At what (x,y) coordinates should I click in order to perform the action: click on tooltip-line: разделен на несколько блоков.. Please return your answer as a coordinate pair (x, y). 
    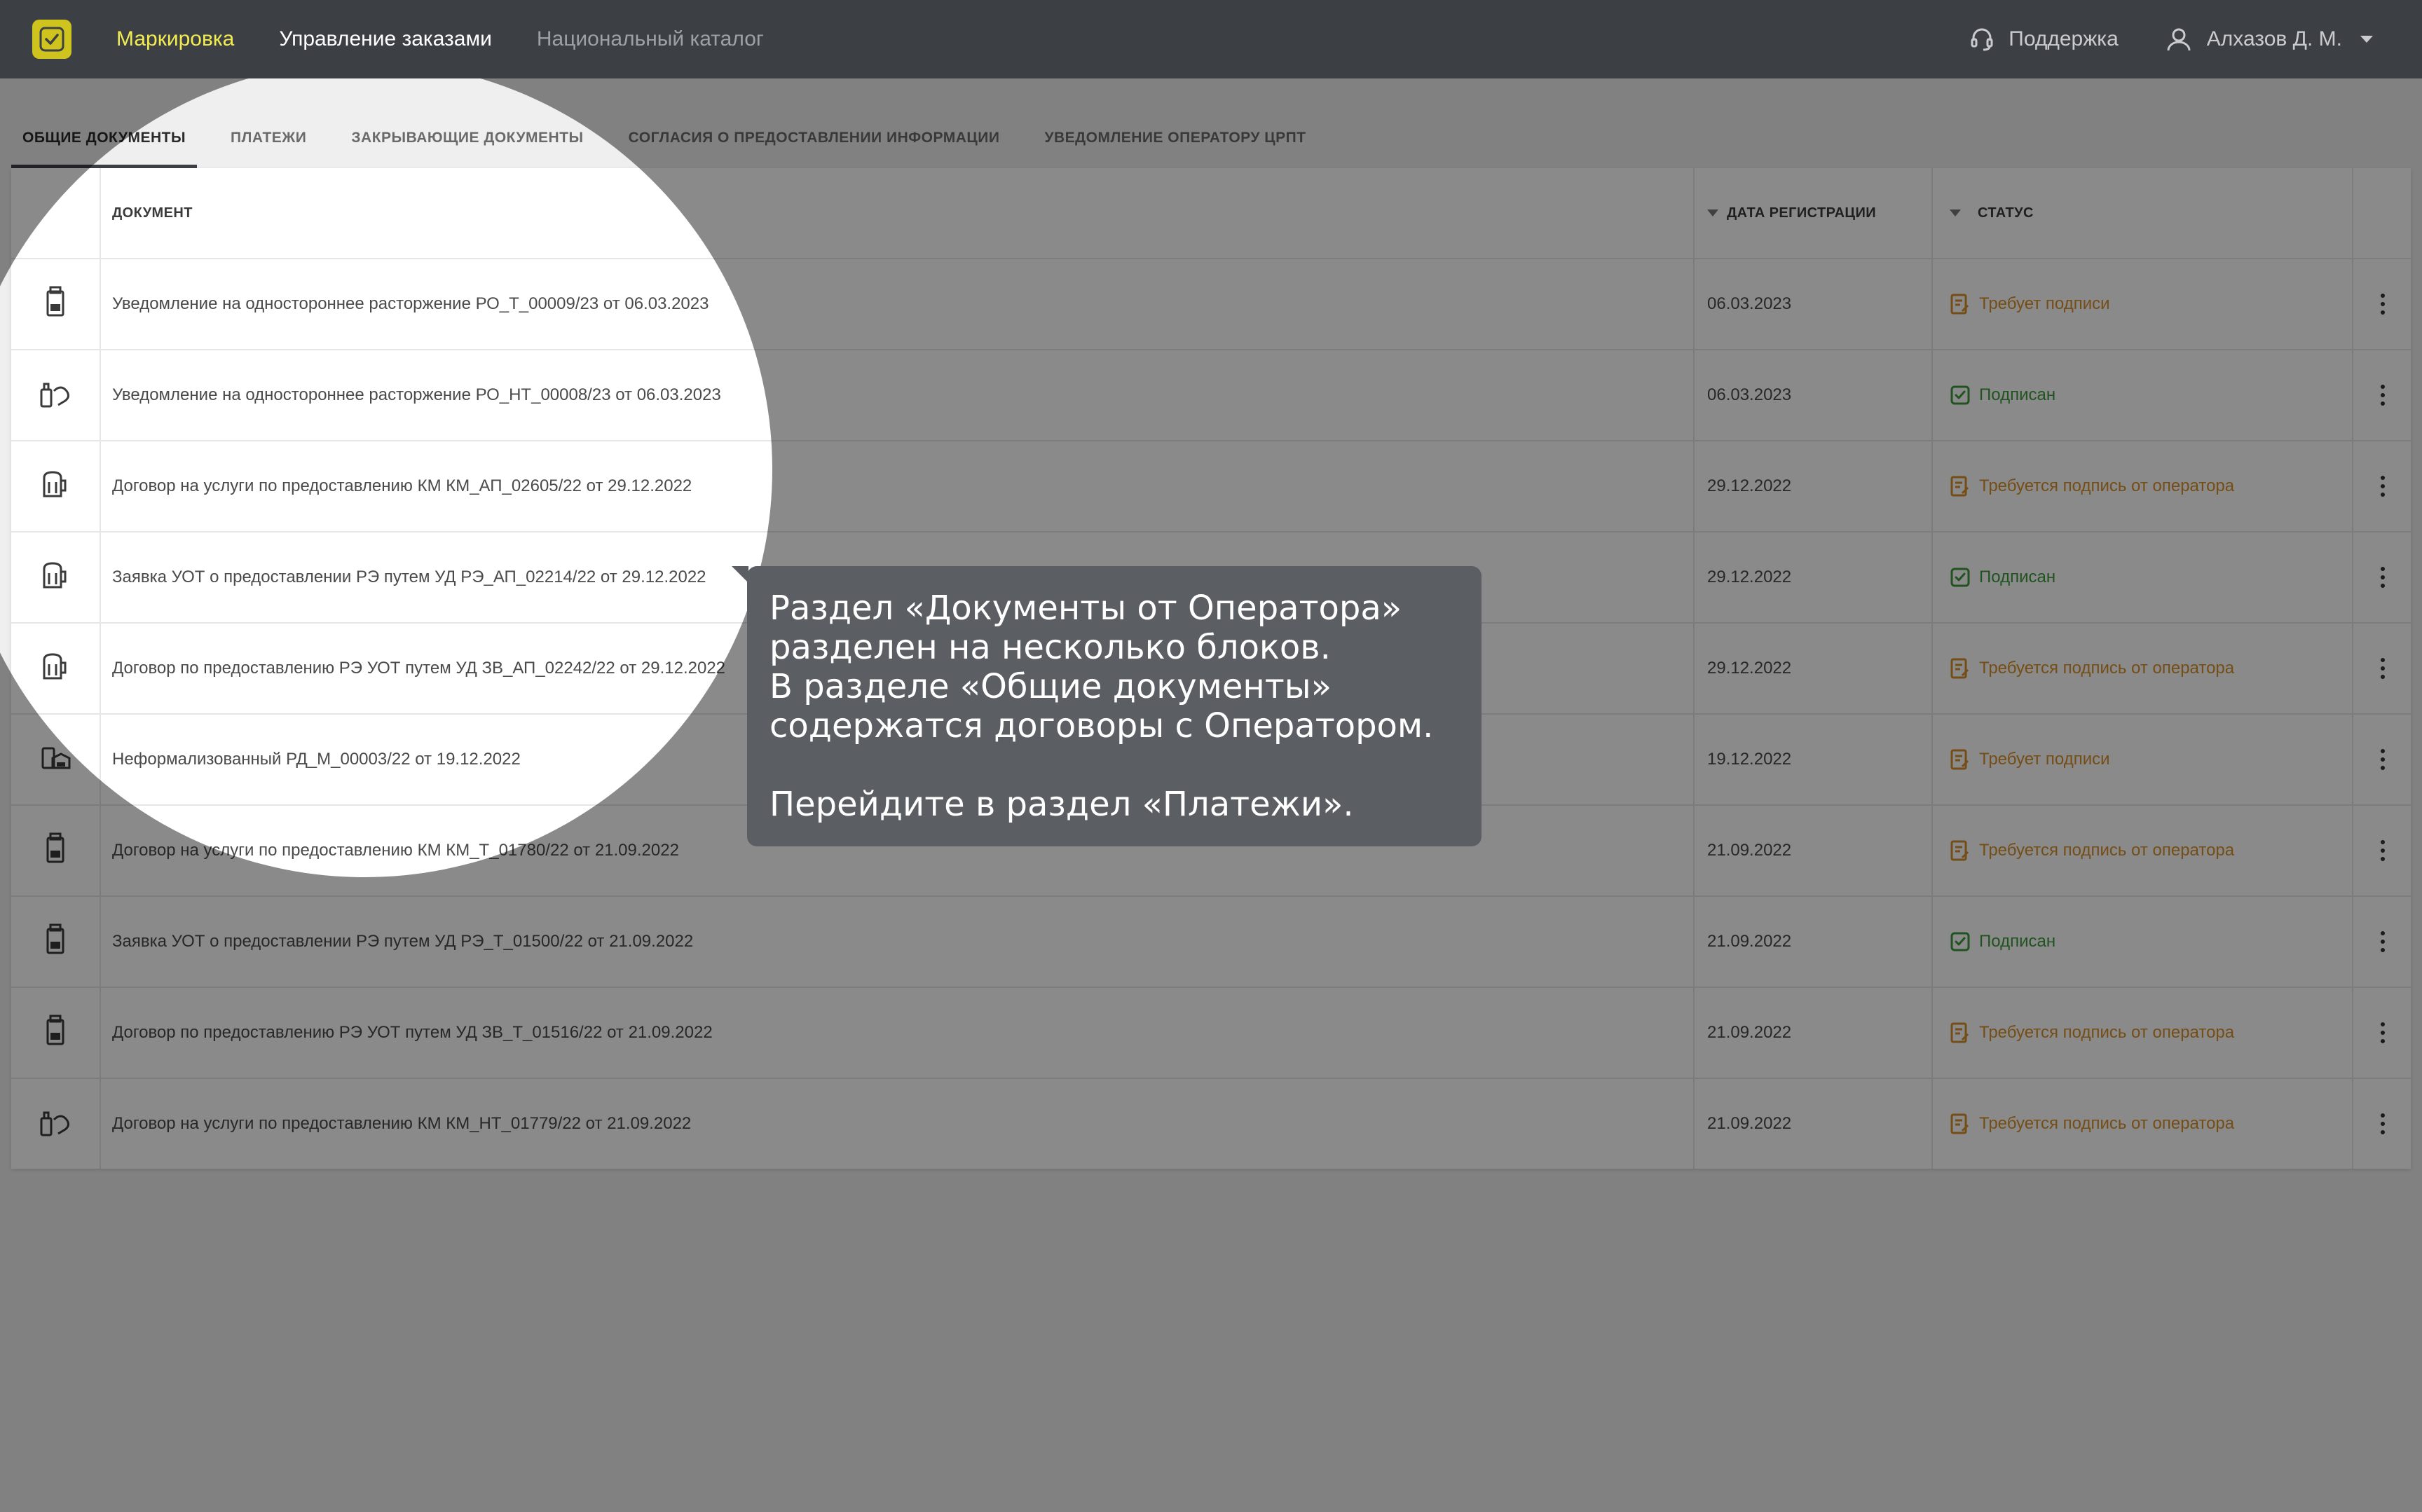
    Looking at the image, I should click on (1050, 647).